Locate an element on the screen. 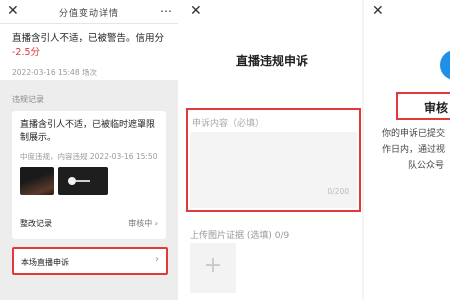 This screenshot has height=300, width=450. upload-label: 上传图片证据 (选填) 0/9 is located at coordinates (240, 236).